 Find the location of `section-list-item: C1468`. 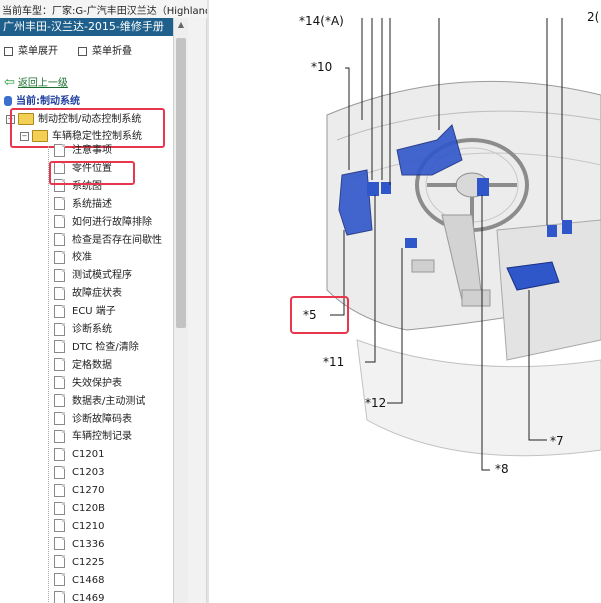

section-list-item: C1468 is located at coordinates (79, 581).